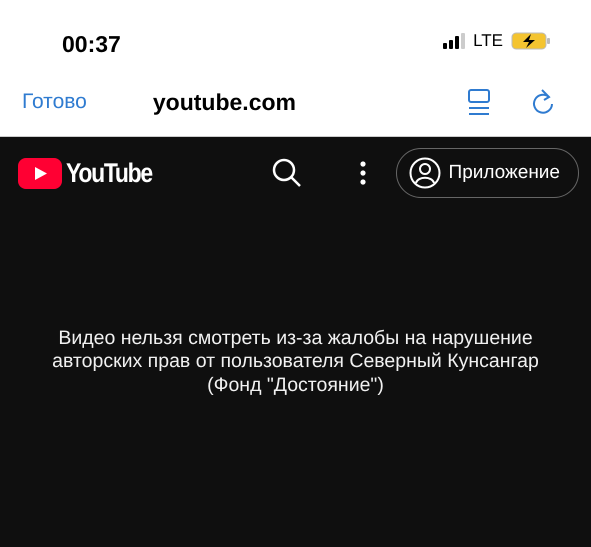  What do you see at coordinates (543, 102) in the screenshot?
I see `reload-icon` at bounding box center [543, 102].